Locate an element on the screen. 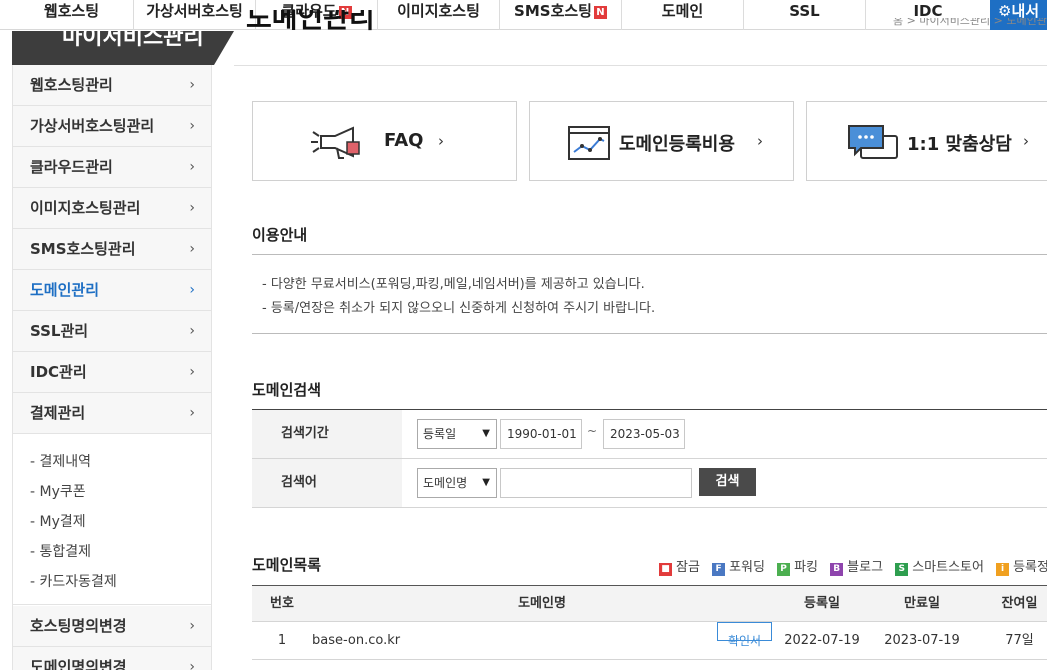 The height and width of the screenshot is (670, 1047). nav-domain: 도메인 is located at coordinates (683, 15).